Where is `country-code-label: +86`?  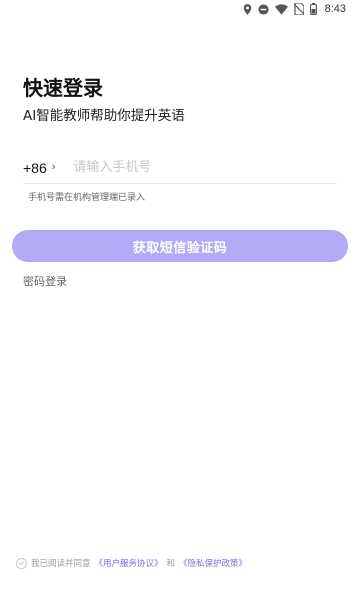 country-code-label: +86 is located at coordinates (35, 167).